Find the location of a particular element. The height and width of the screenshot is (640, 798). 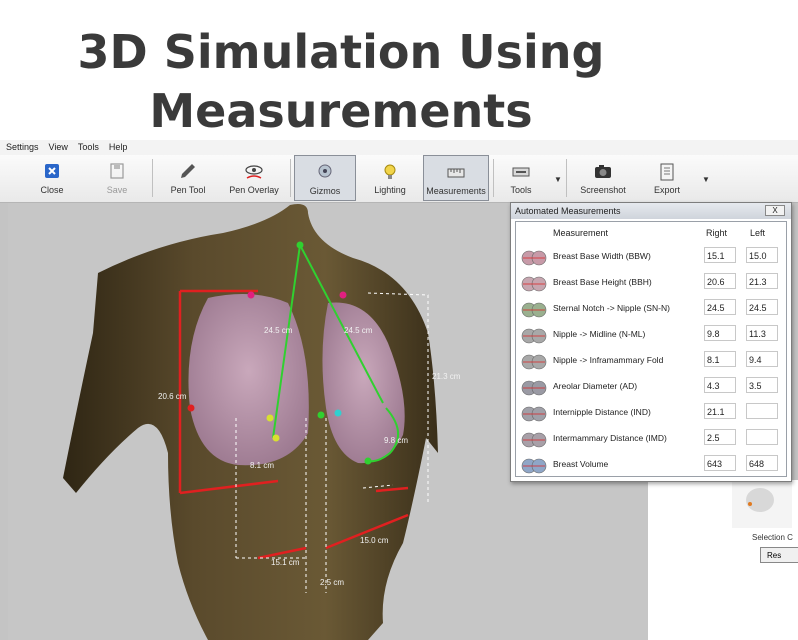

selection-preview is located at coordinates (762, 505).